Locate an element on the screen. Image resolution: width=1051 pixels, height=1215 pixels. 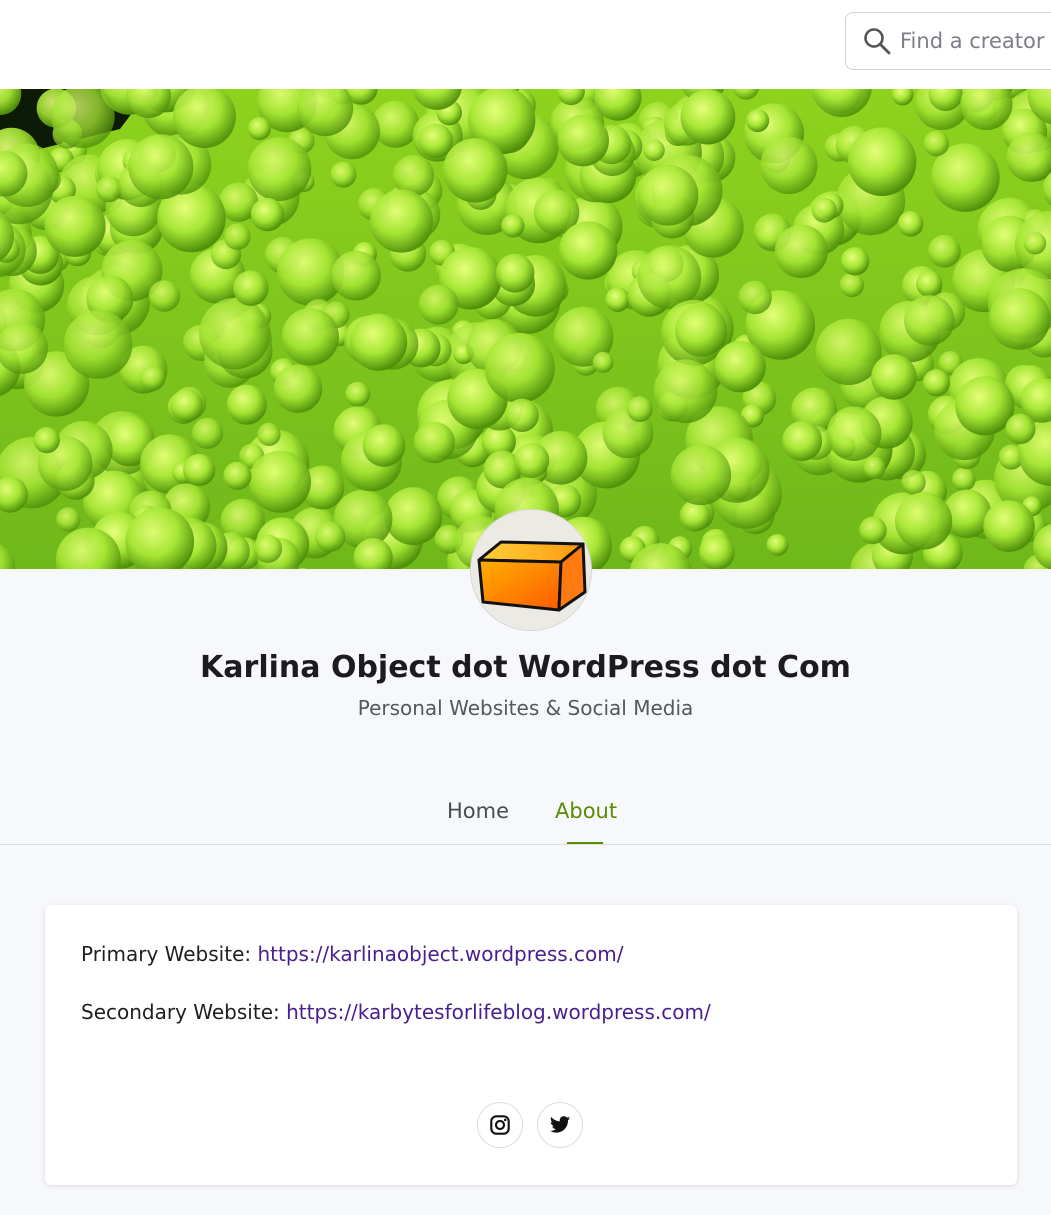
search-icon is located at coordinates (877, 41).